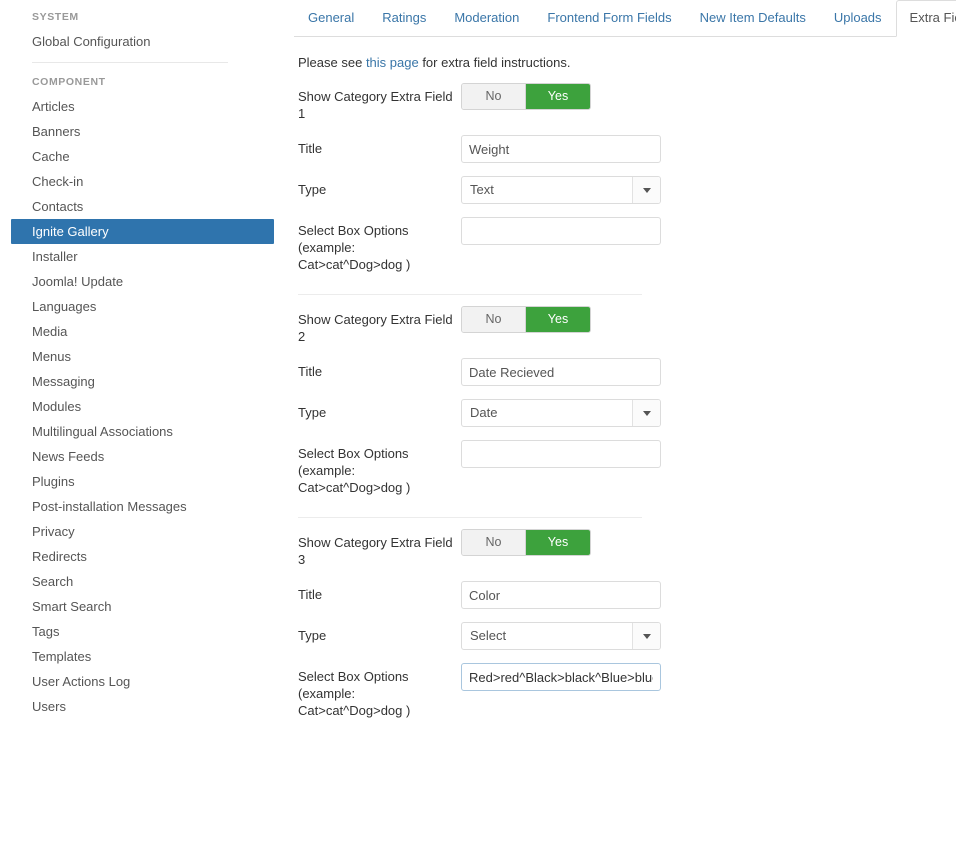  What do you see at coordinates (753, 18) in the screenshot?
I see `tab-new-item-defaults: New Item Defaults` at bounding box center [753, 18].